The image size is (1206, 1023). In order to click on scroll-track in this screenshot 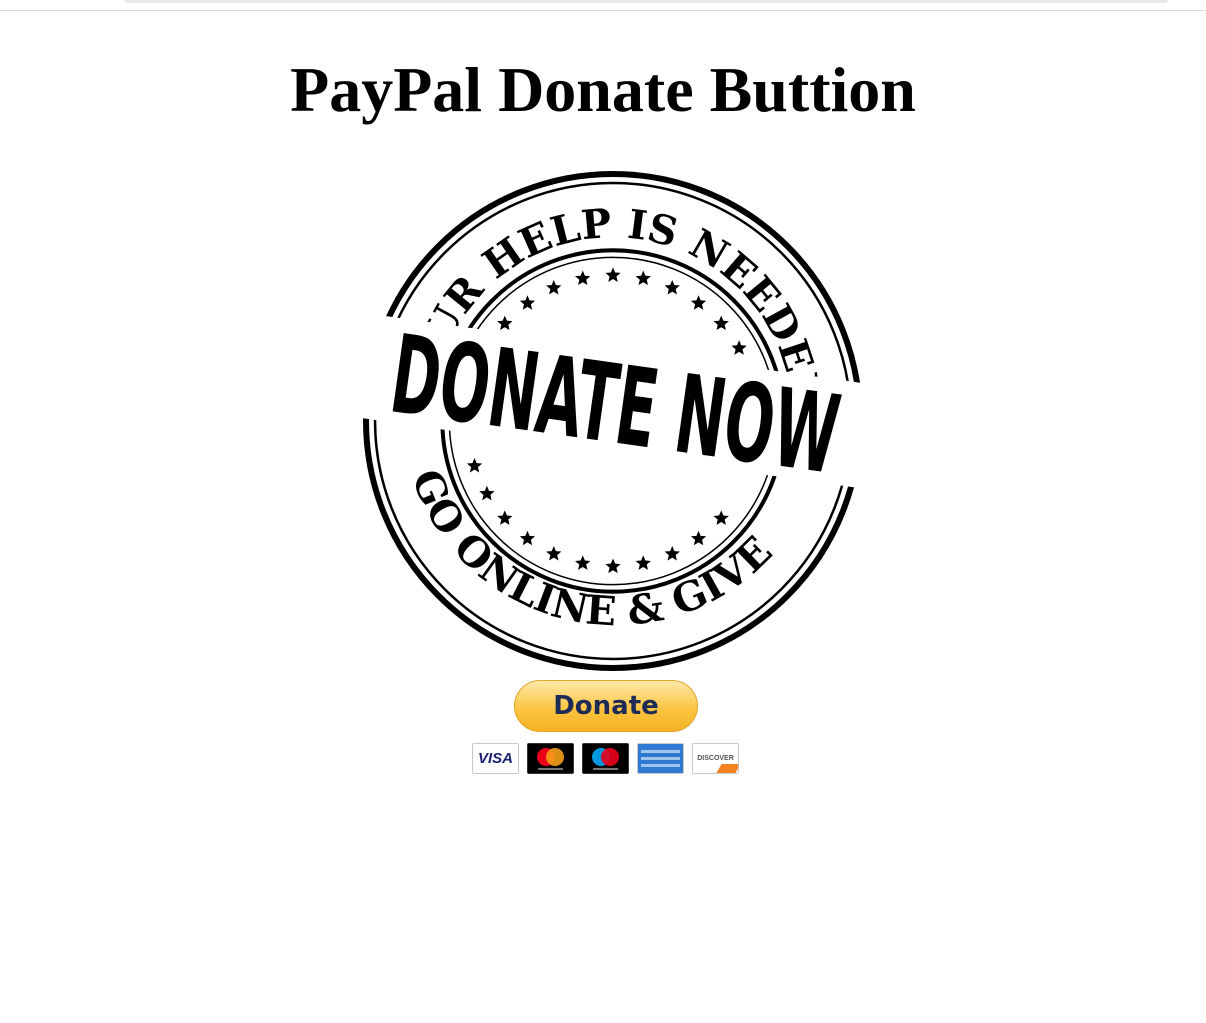, I will do `click(646, 1)`.